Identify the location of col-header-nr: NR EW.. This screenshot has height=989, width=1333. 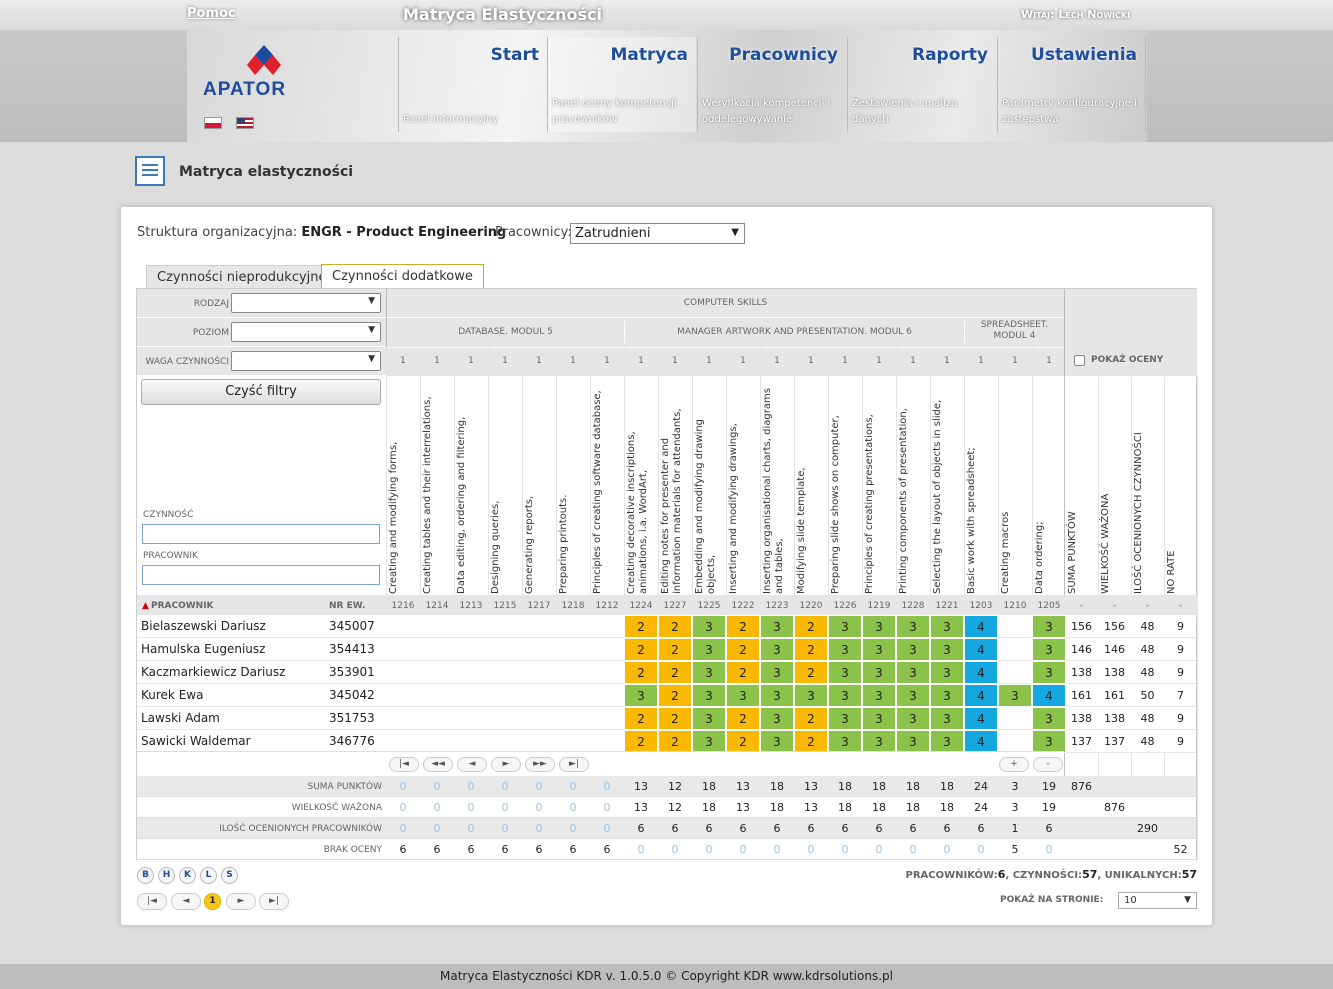
(347, 606).